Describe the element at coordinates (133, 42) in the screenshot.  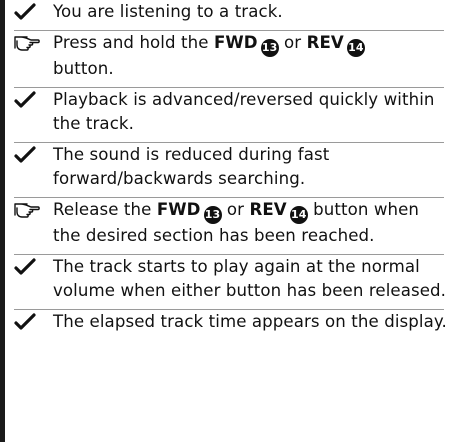
I see `text-segment: Press and hold the` at that location.